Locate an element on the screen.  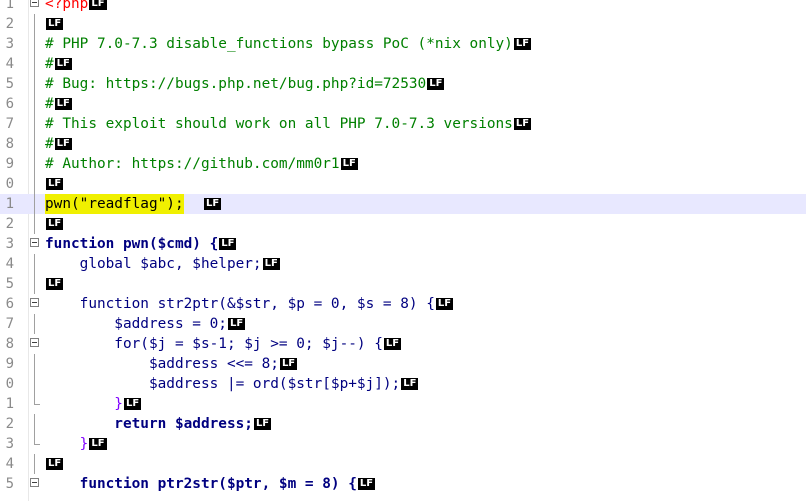
code-line: 1 <?php LF is located at coordinates (403, 7).